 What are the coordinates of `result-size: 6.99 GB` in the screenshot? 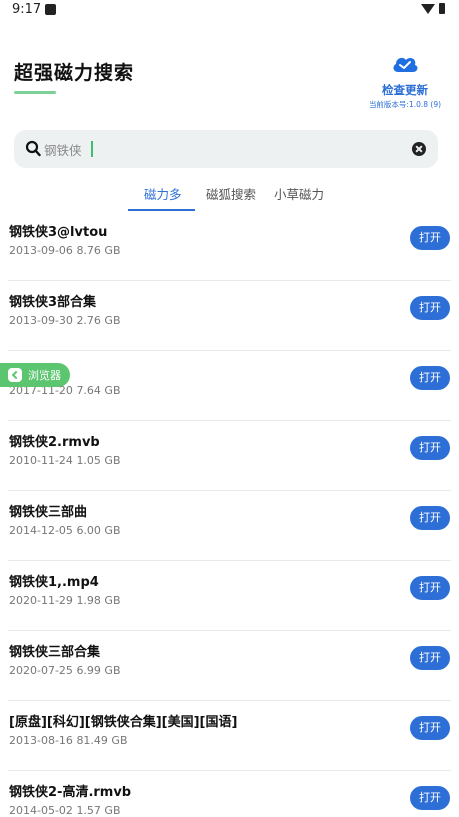 It's located at (98, 670).